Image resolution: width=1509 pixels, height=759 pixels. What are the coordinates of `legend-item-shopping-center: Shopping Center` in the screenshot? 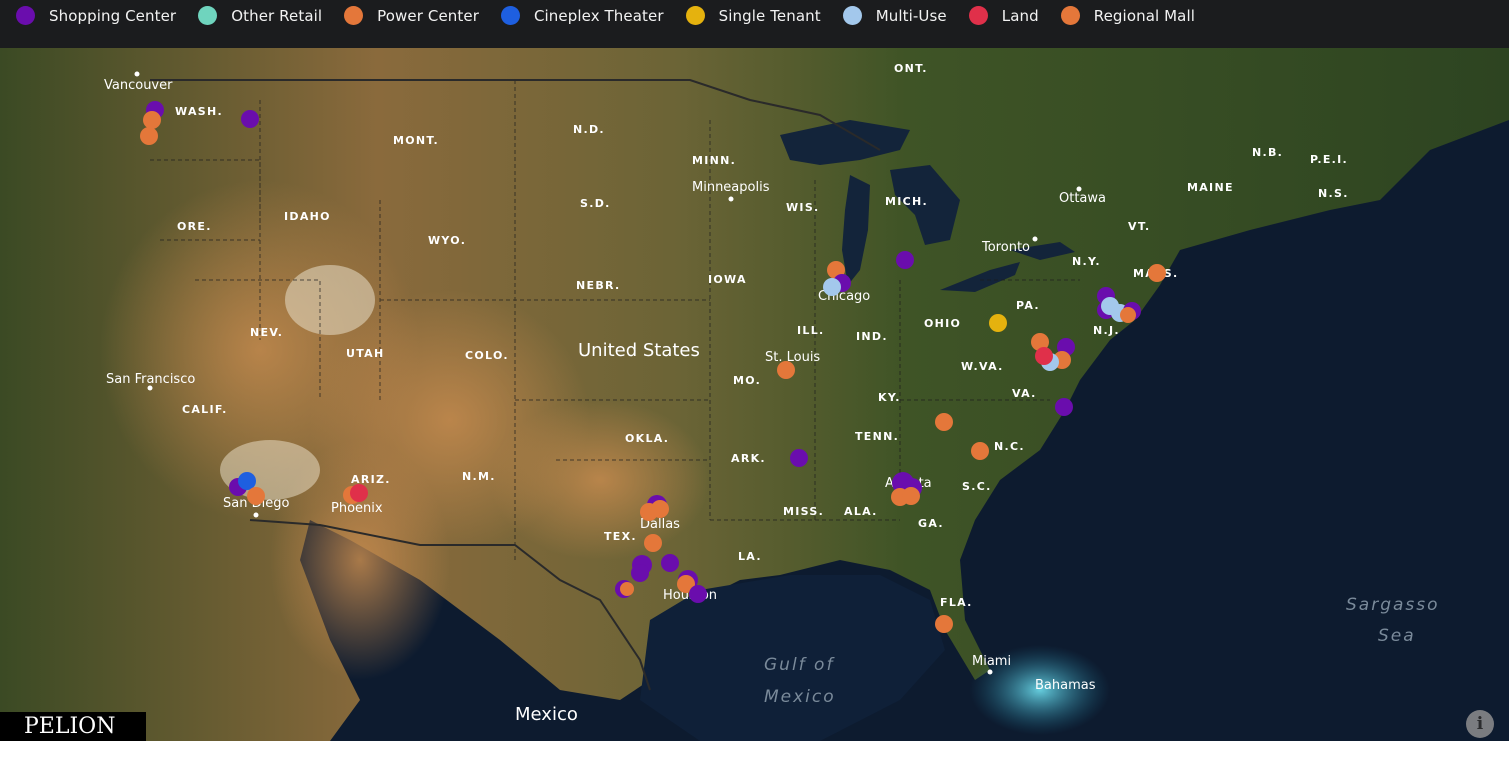 It's located at (96, 15).